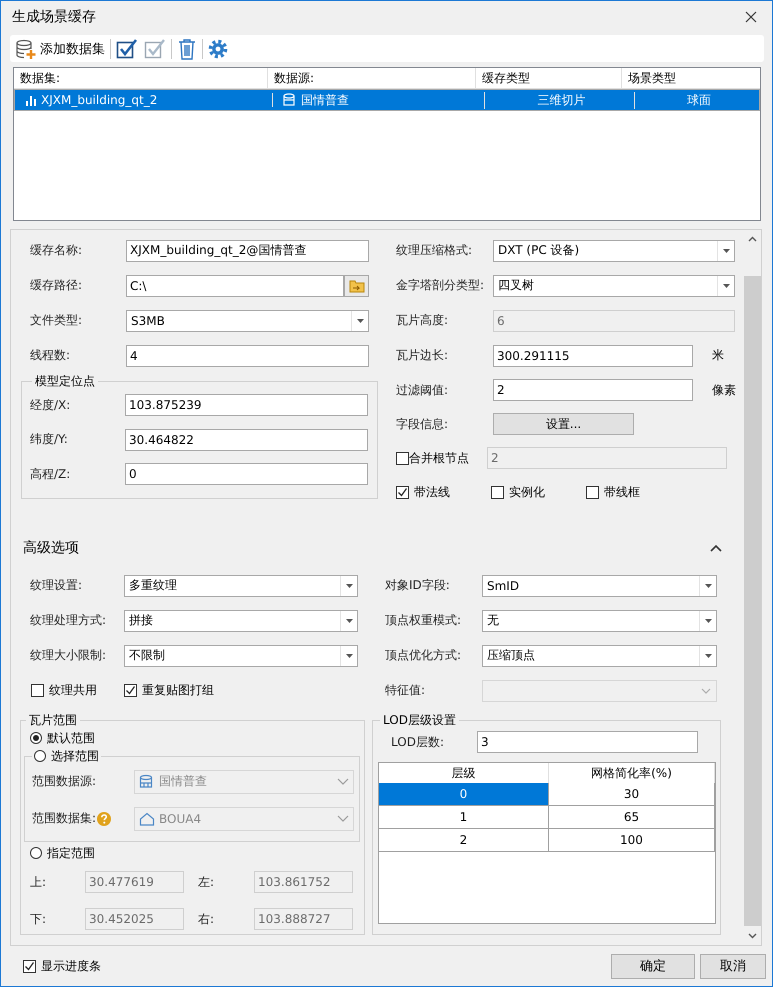  I want to click on field-label: 高程/Z:, so click(51, 474).